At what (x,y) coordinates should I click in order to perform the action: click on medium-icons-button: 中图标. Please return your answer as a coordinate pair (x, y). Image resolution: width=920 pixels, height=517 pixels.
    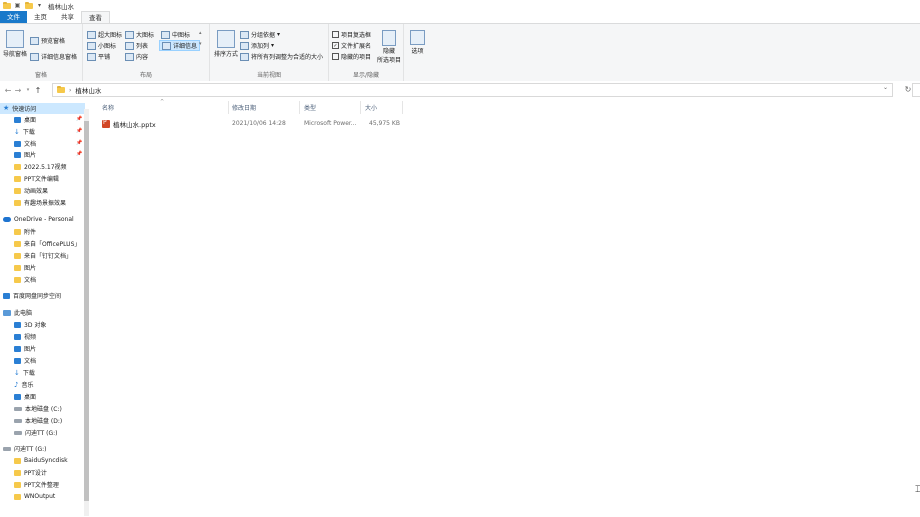
    Looking at the image, I should click on (175, 34).